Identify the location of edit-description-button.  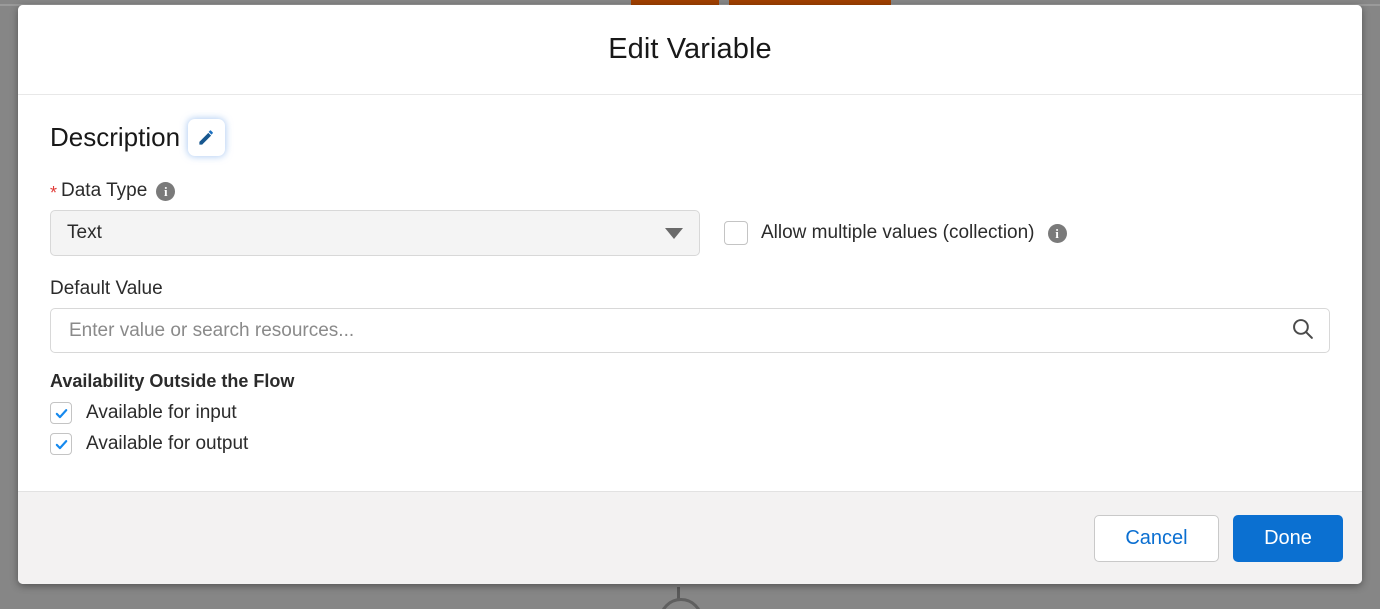
(207, 137).